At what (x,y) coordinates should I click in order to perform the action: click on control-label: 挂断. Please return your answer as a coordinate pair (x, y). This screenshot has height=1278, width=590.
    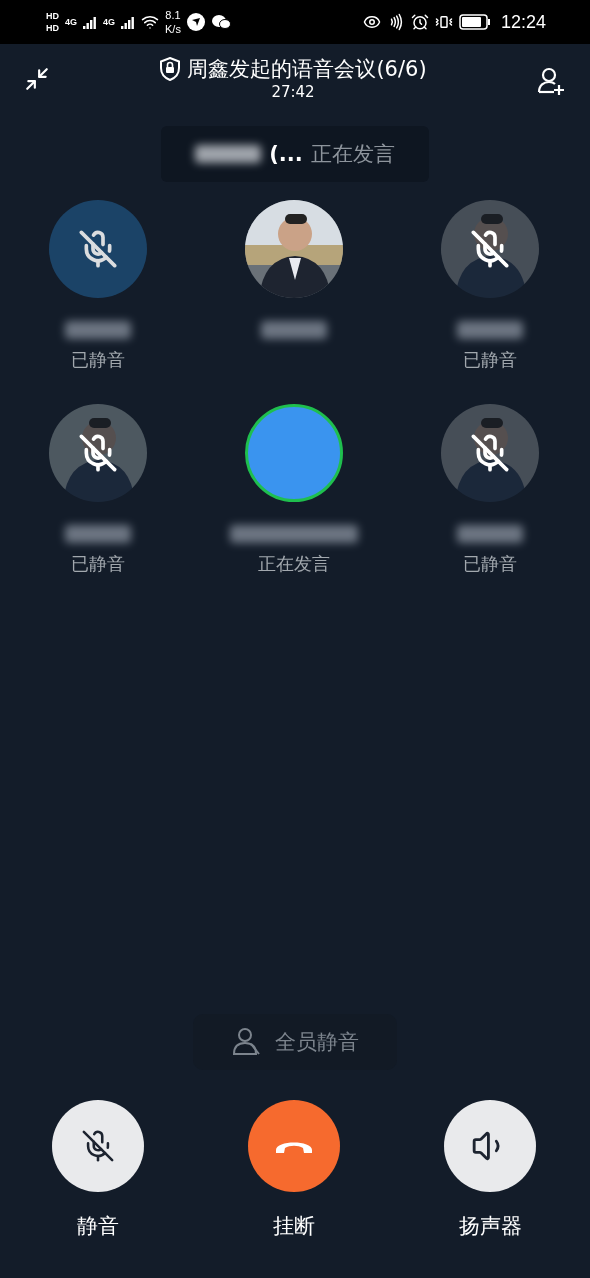
    Looking at the image, I should click on (294, 1226).